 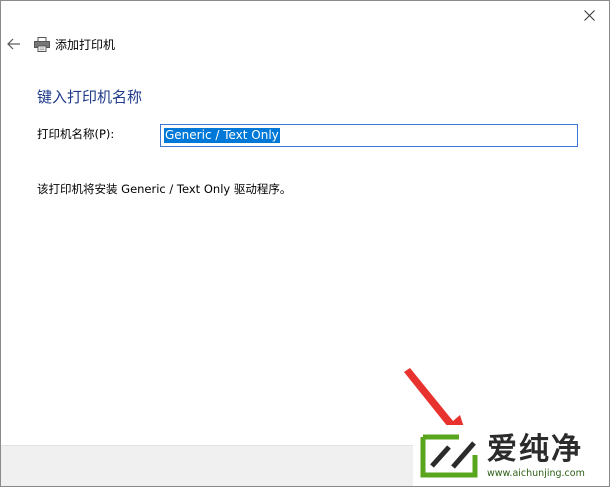 What do you see at coordinates (42, 44) in the screenshot?
I see `printer-icon` at bounding box center [42, 44].